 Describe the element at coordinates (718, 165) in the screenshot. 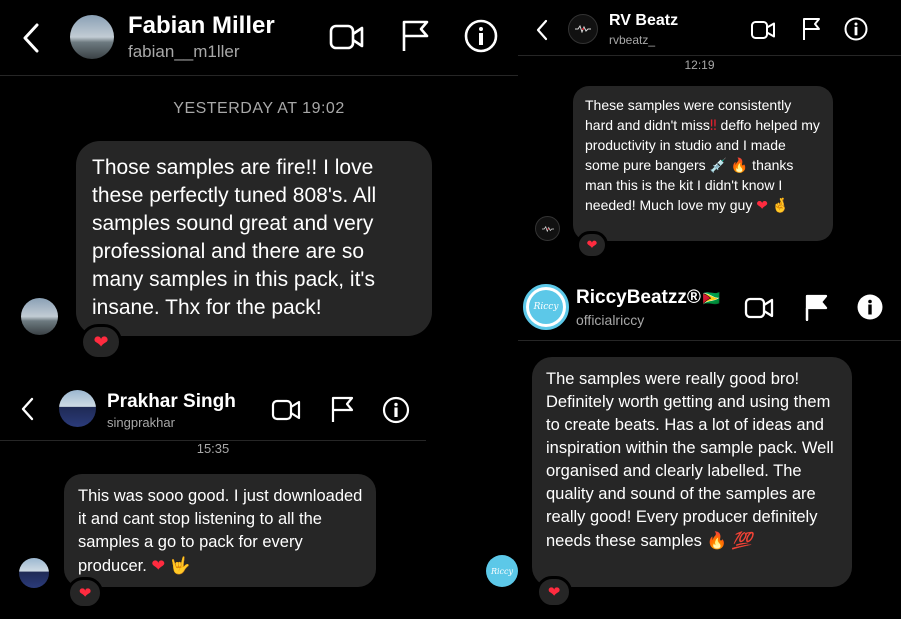

I see `syringe-emoji: 💉` at that location.